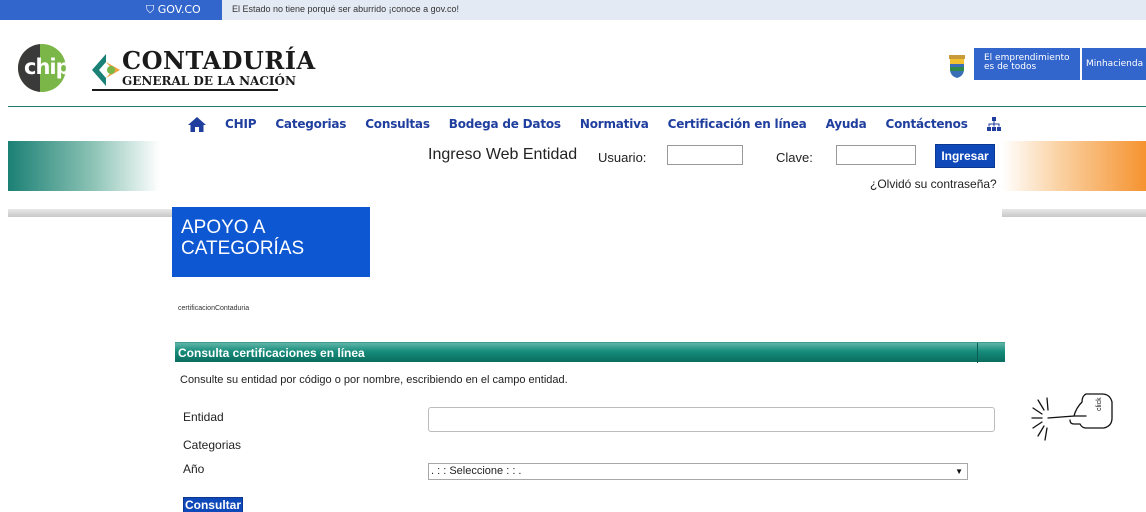 The height and width of the screenshot is (512, 1146). Describe the element at coordinates (926, 124) in the screenshot. I see `nav-item-contactenos: Contáctenos` at that location.